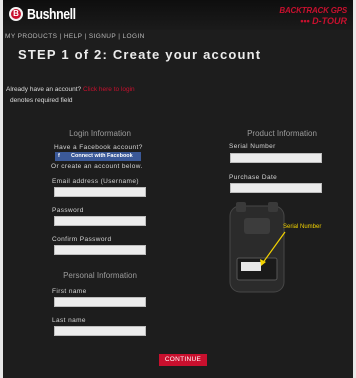 The image size is (356, 378). What do you see at coordinates (41, 100) in the screenshot?
I see `required-note: denotes required field` at bounding box center [41, 100].